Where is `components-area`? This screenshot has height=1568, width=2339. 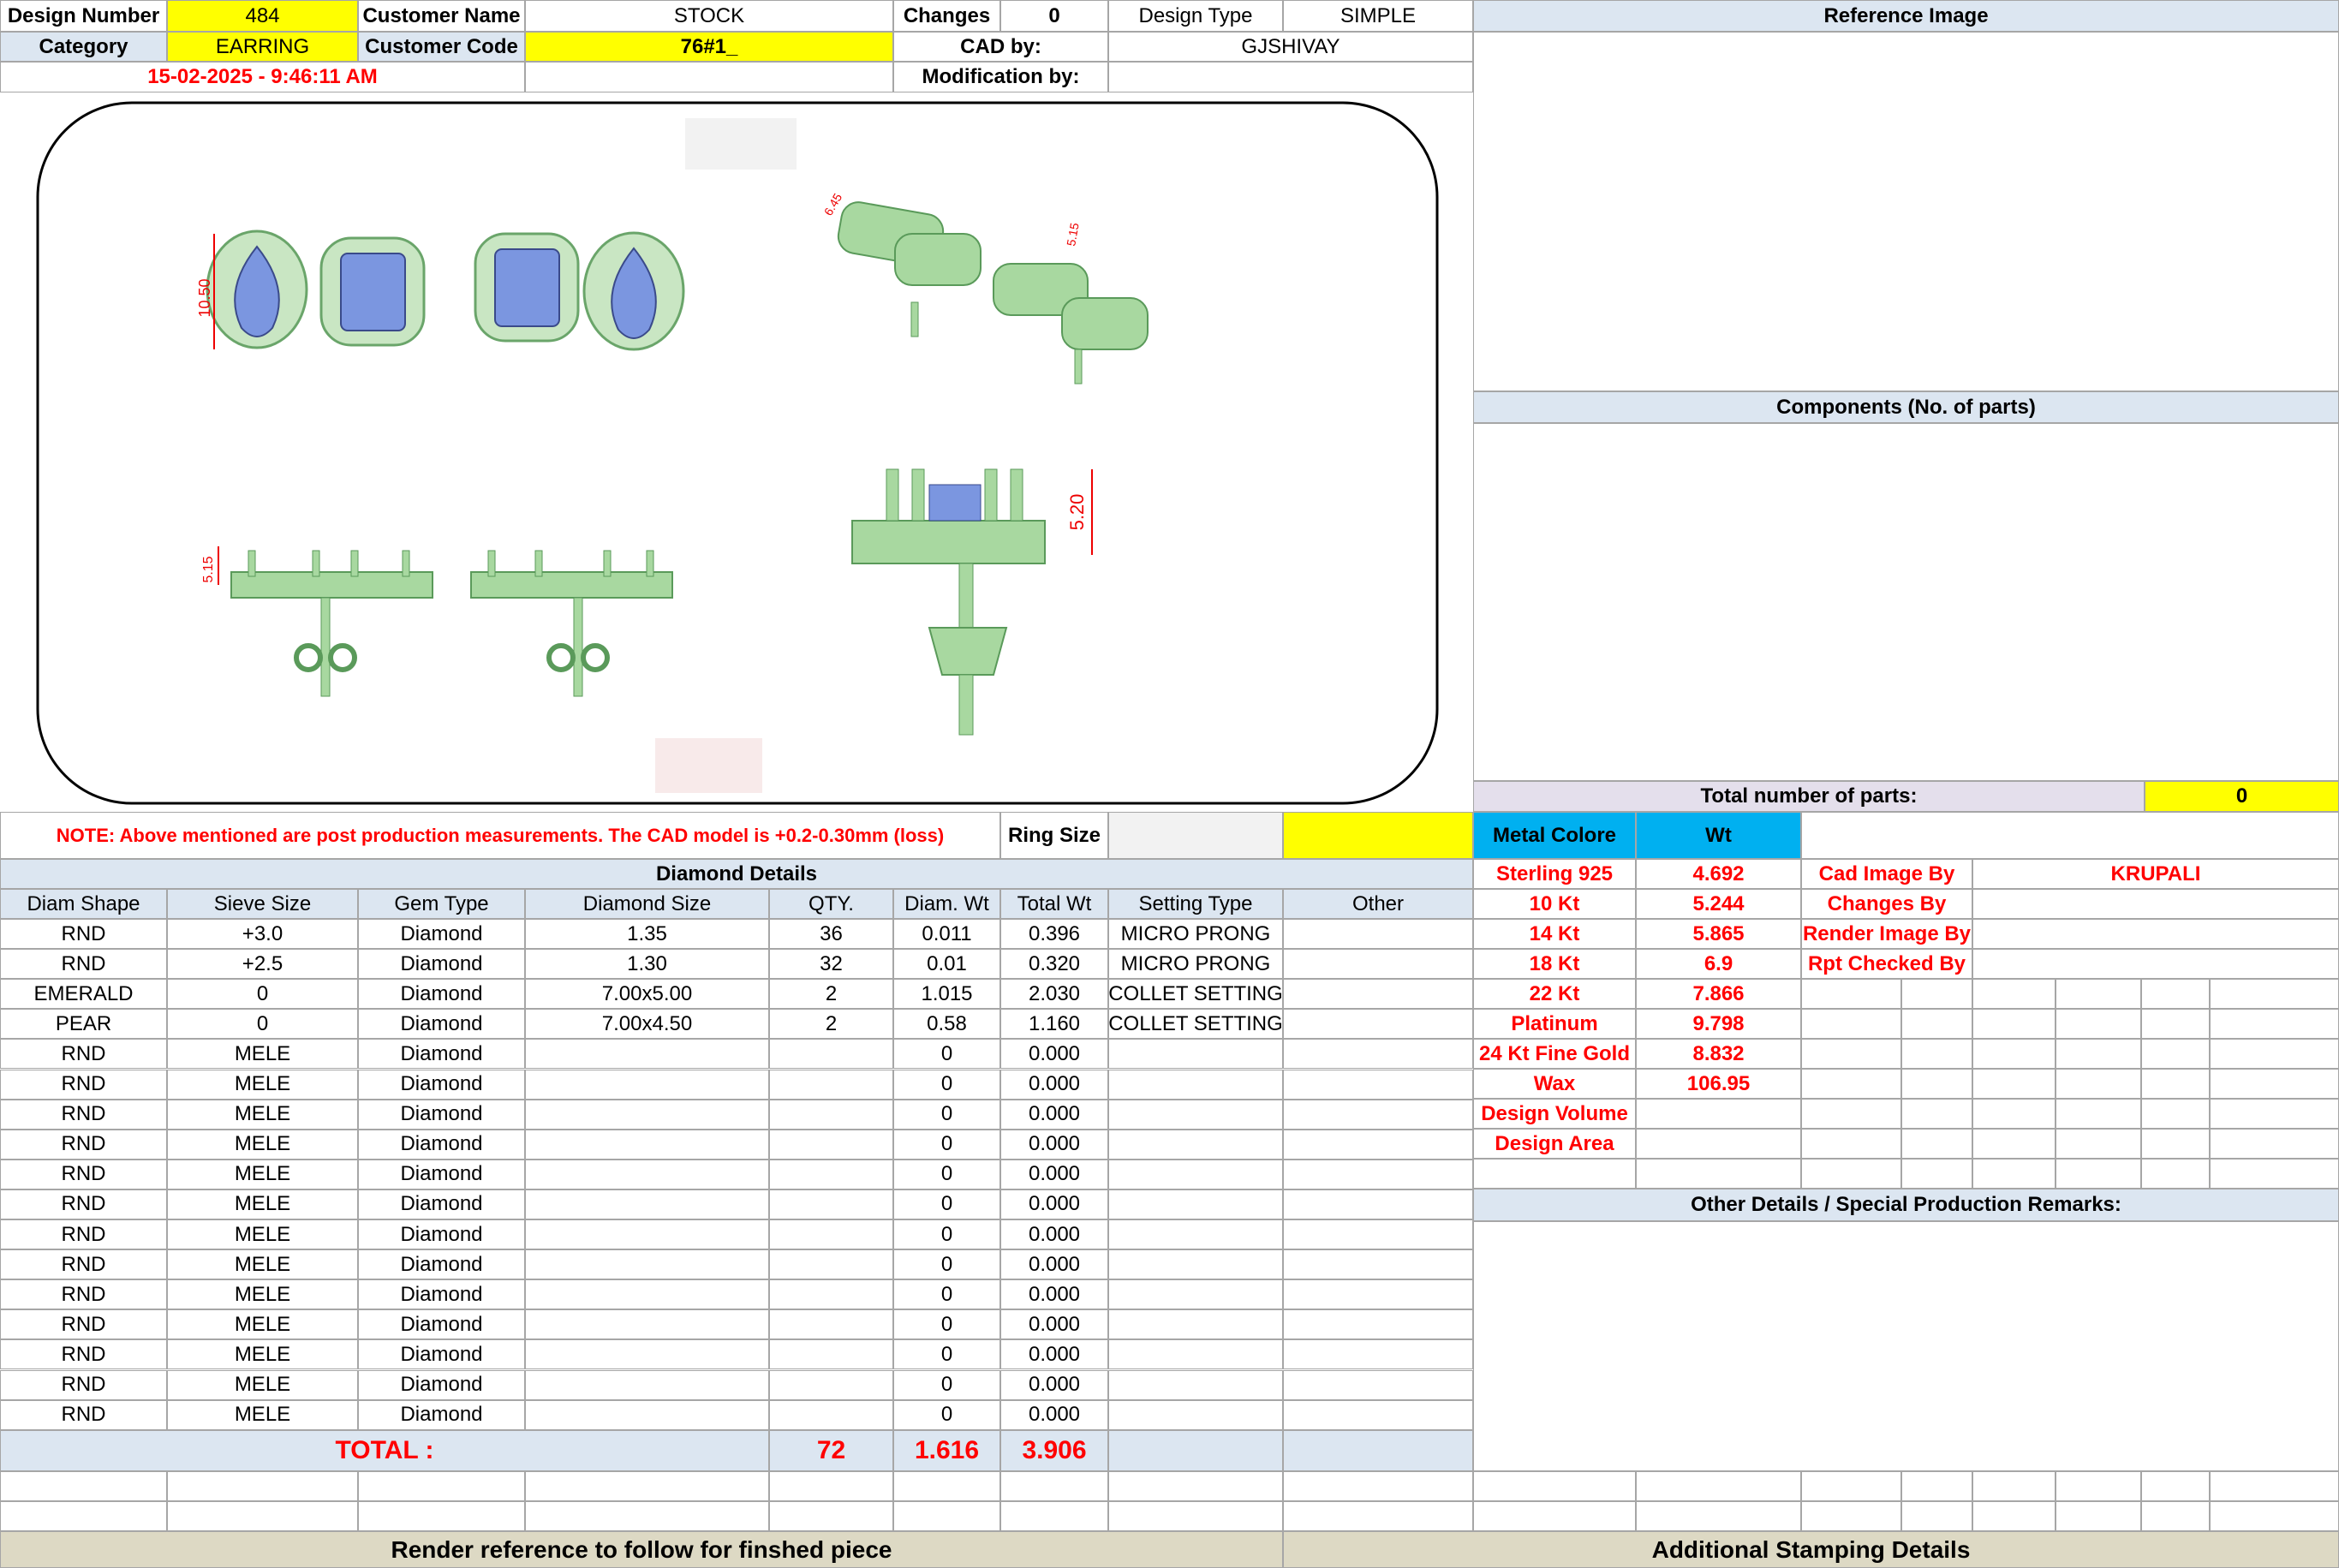 components-area is located at coordinates (1906, 602).